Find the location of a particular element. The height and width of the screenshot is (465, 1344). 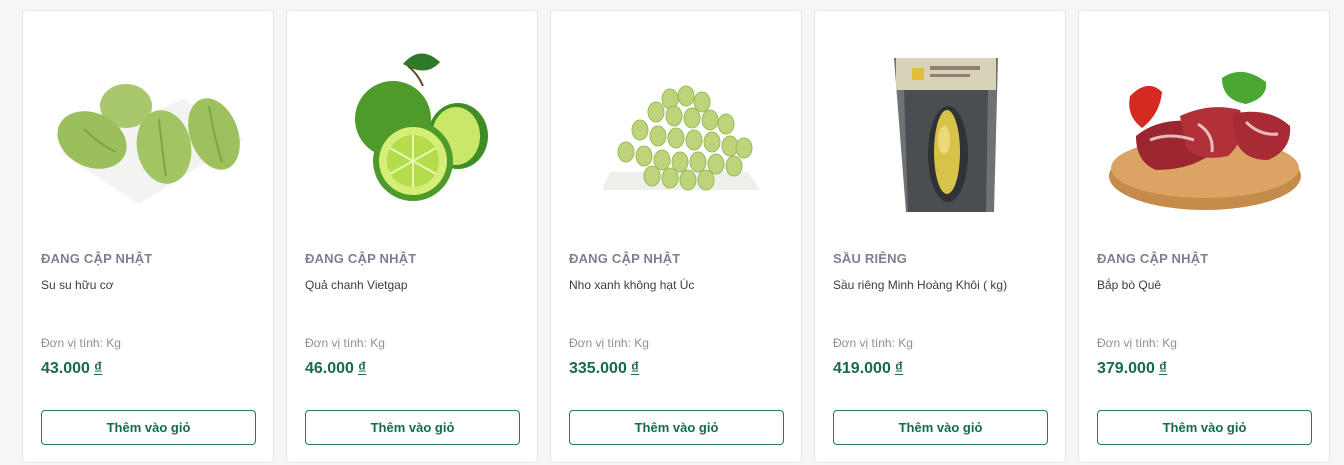

price-value: 419.000 is located at coordinates (862, 368).